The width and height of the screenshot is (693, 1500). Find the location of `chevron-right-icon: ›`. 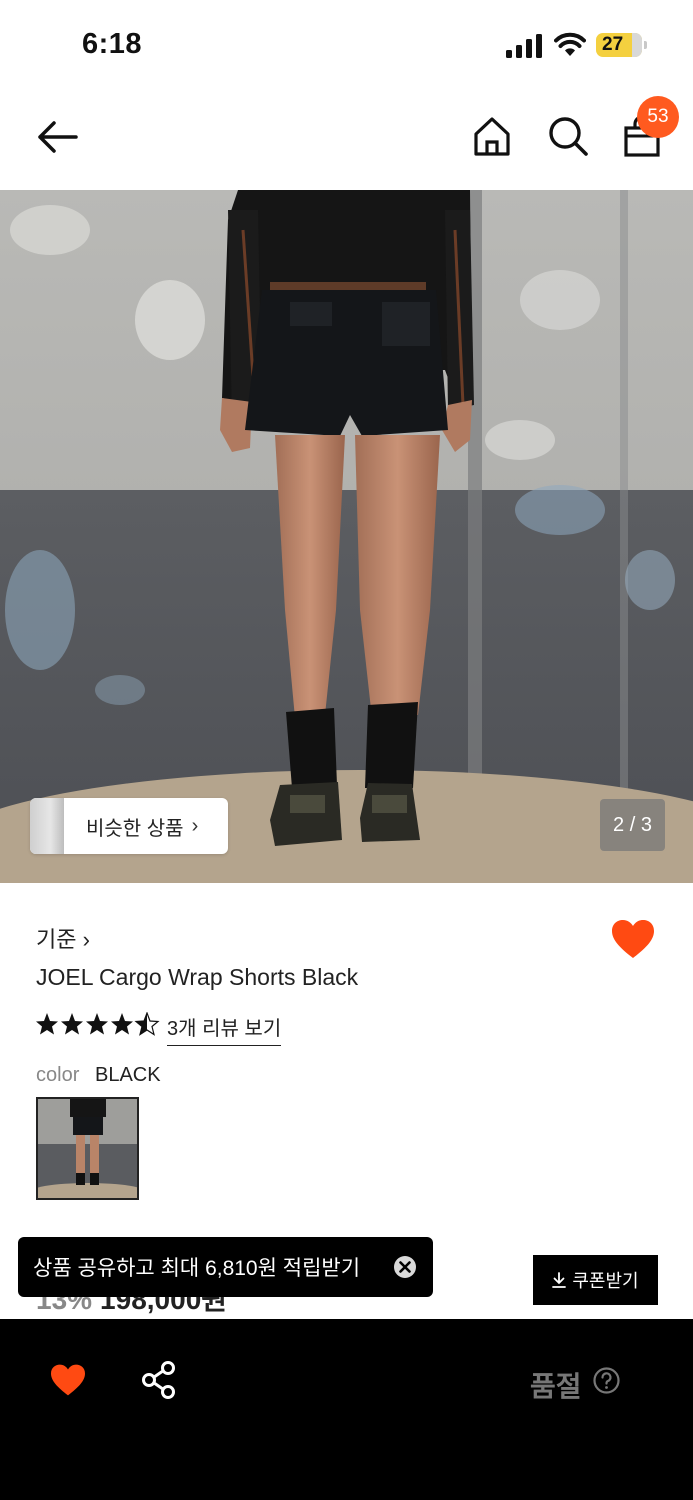

chevron-right-icon: › is located at coordinates (195, 825).